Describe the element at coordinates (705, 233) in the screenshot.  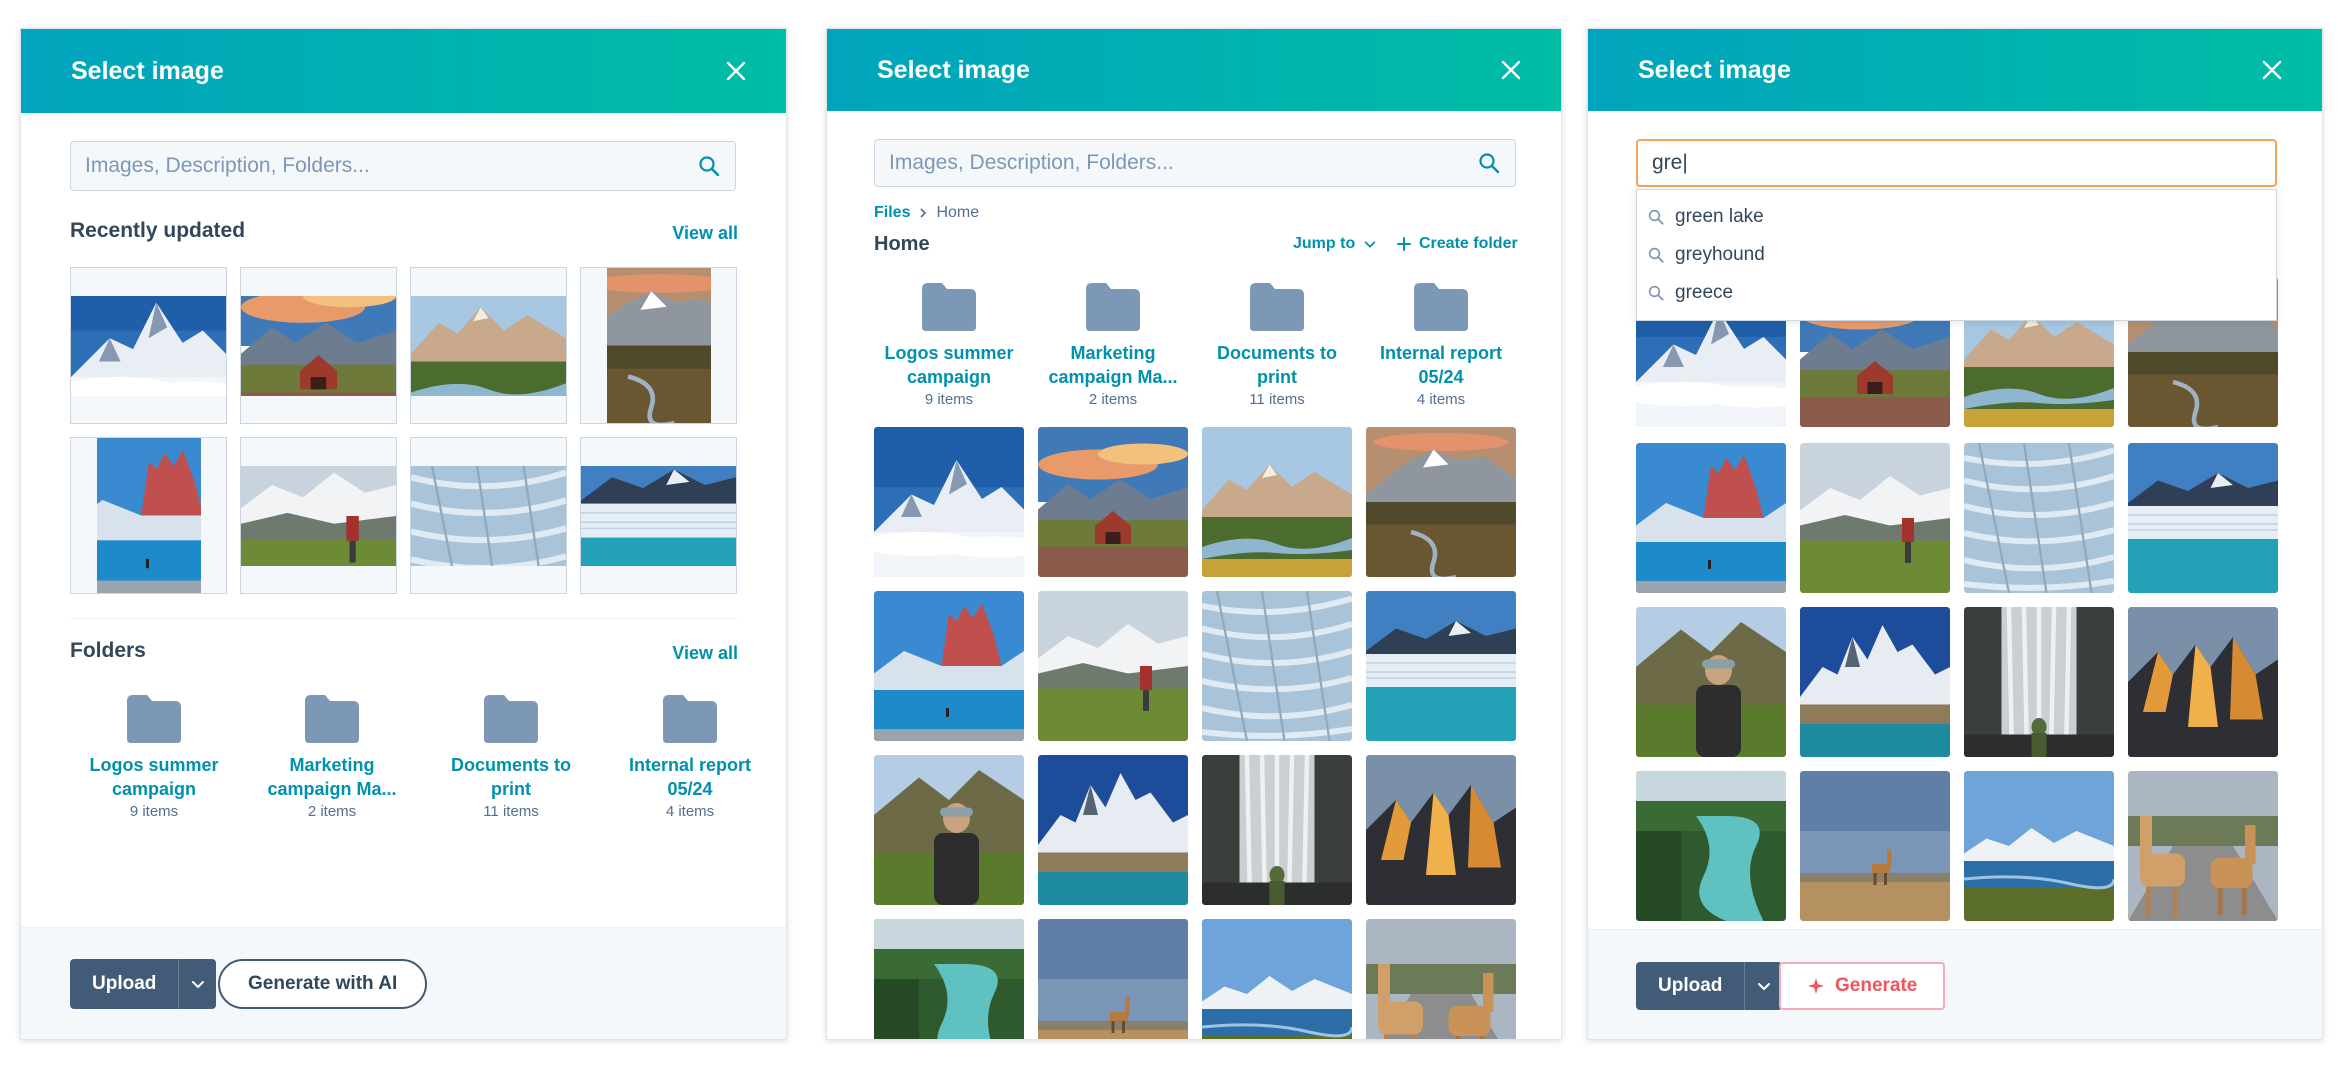
I see `recent-view-all-link: View all` at that location.